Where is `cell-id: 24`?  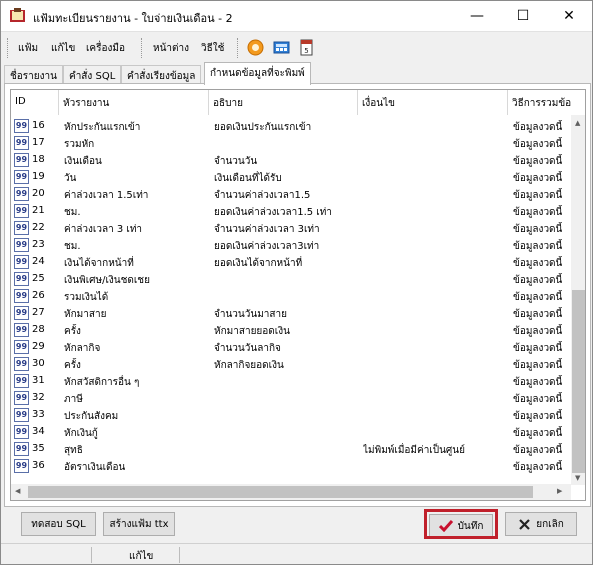 cell-id: 24 is located at coordinates (38, 261).